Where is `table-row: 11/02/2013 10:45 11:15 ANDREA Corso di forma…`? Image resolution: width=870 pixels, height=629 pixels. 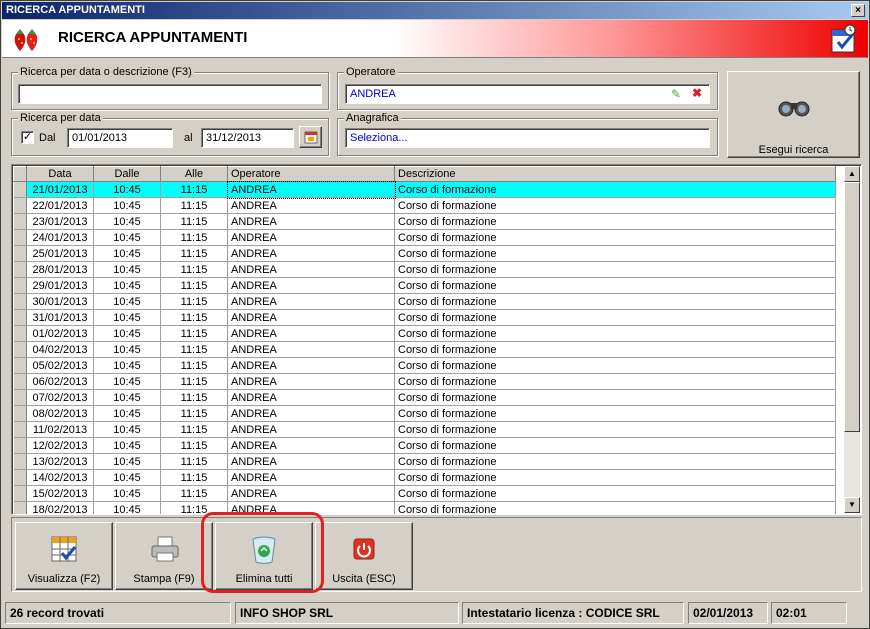 table-row: 11/02/2013 10:45 11:15 ANDREA Corso di forma… is located at coordinates (424, 429).